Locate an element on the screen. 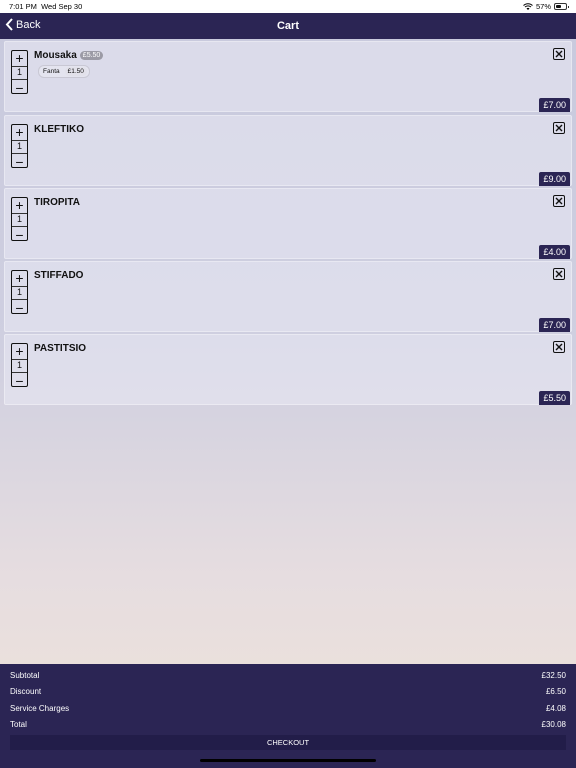 This screenshot has width=576, height=768. item-name: TIROPITA is located at coordinates (57, 202).